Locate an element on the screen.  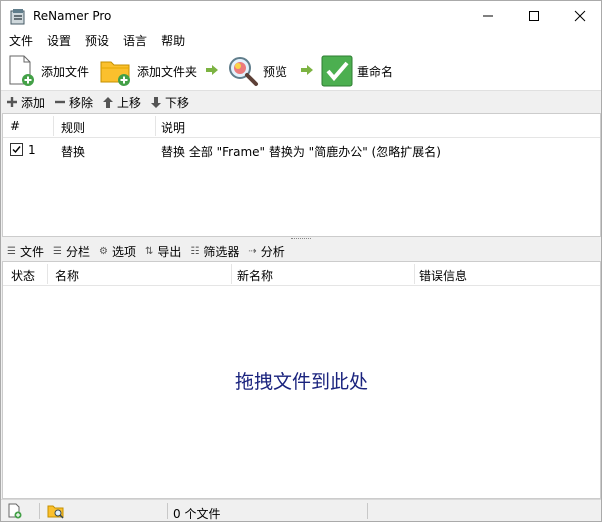
maximize-button is located at coordinates (534, 16).